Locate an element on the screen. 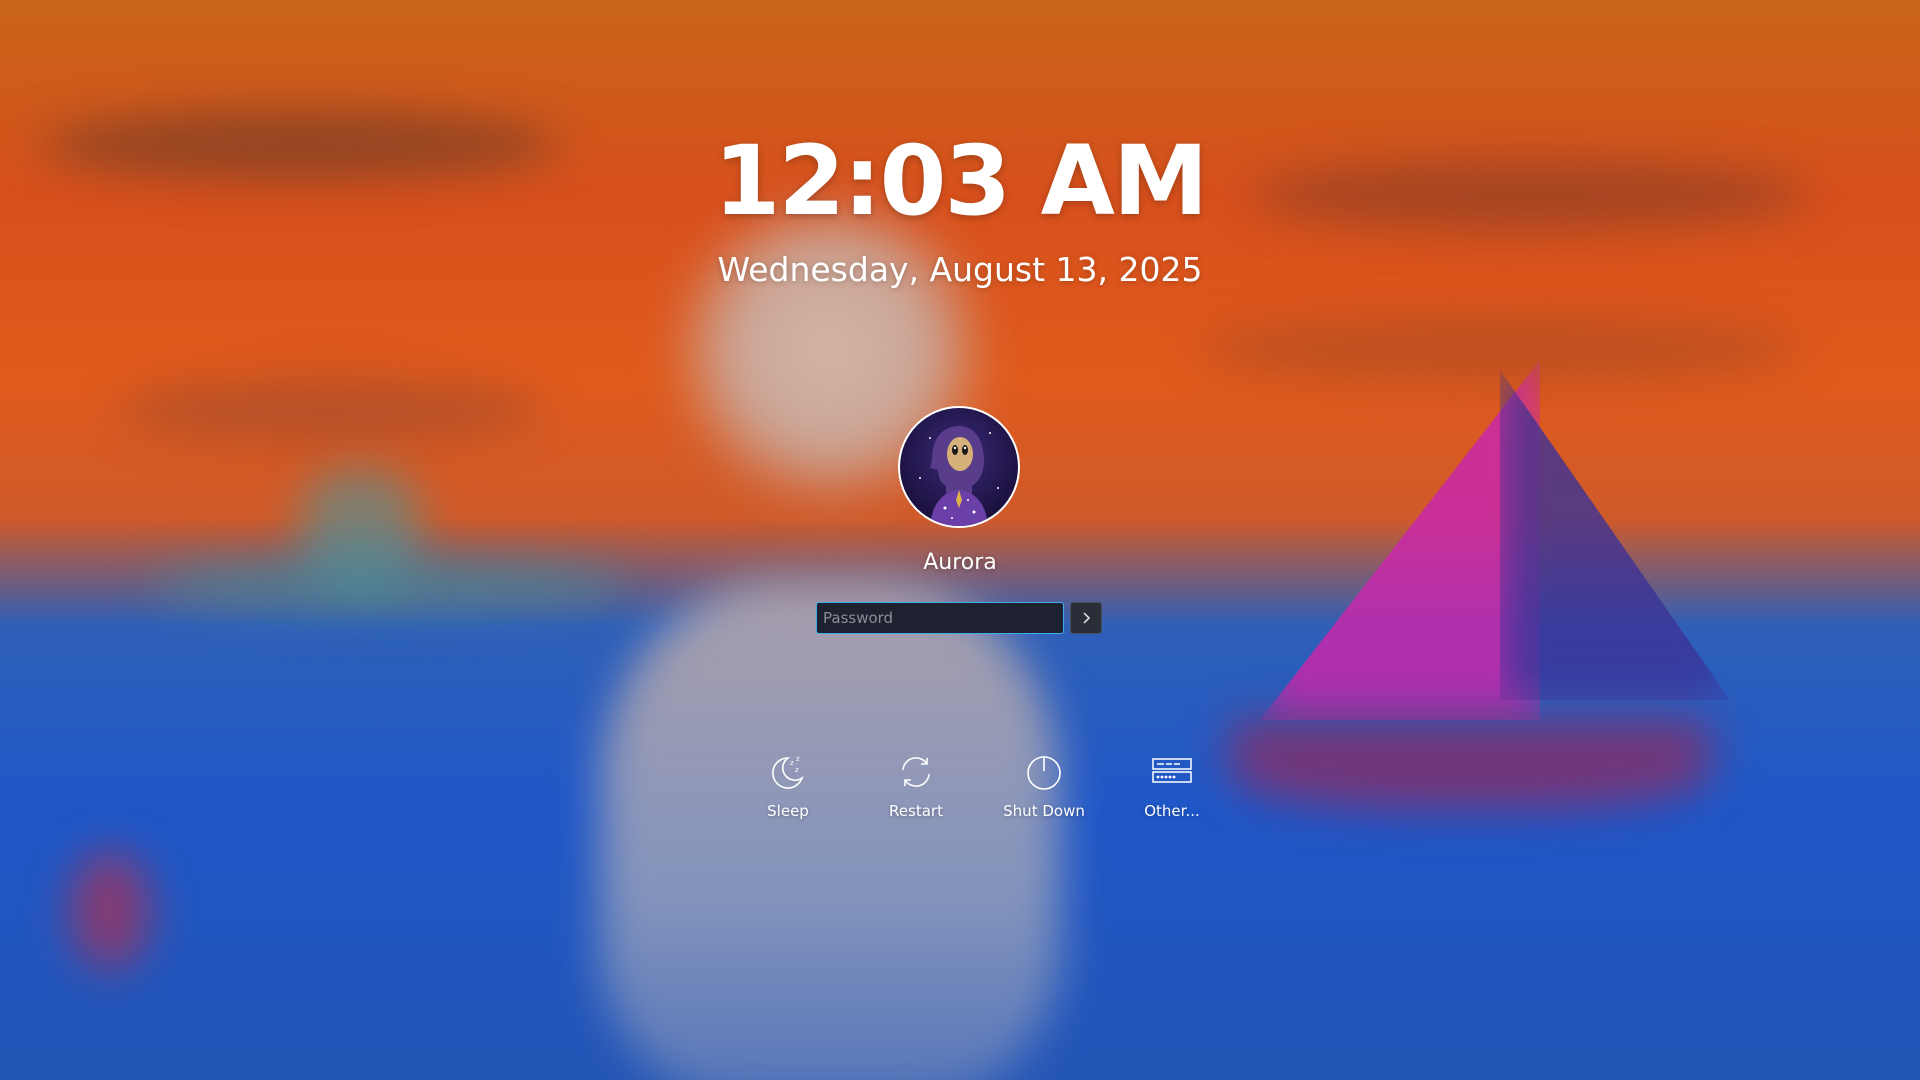 The width and height of the screenshot is (1920, 1080). avatar-image is located at coordinates (959, 467).